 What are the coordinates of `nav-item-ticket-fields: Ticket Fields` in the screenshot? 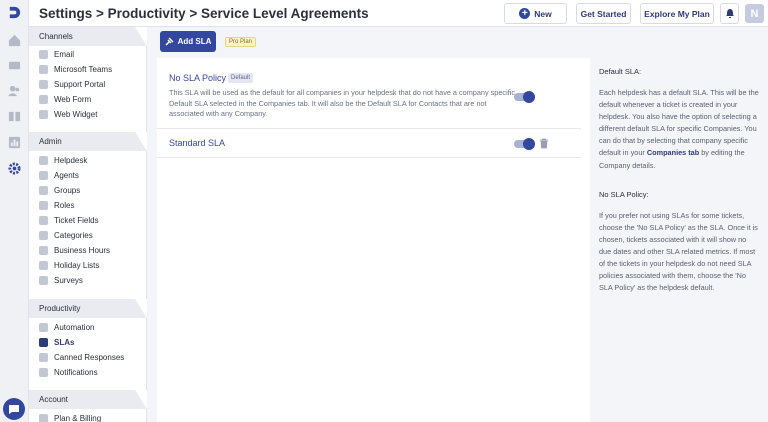 It's located at (69, 220).